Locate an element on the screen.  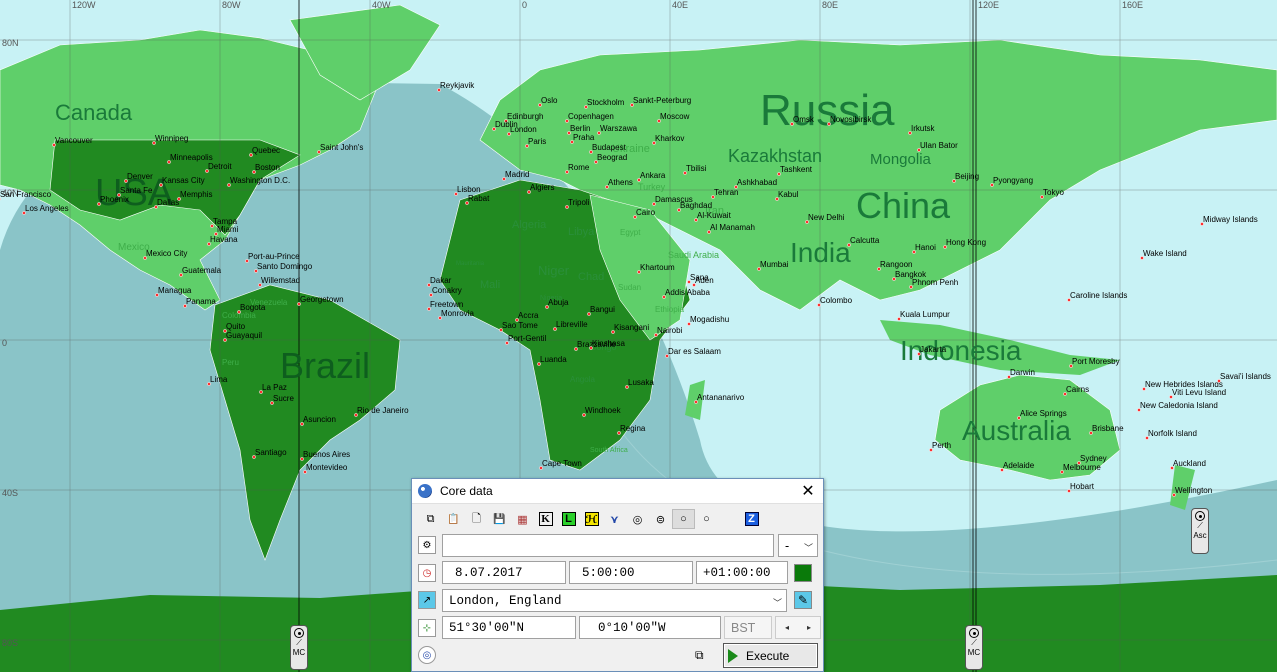
country-label: Indonesia is located at coordinates (961, 350).